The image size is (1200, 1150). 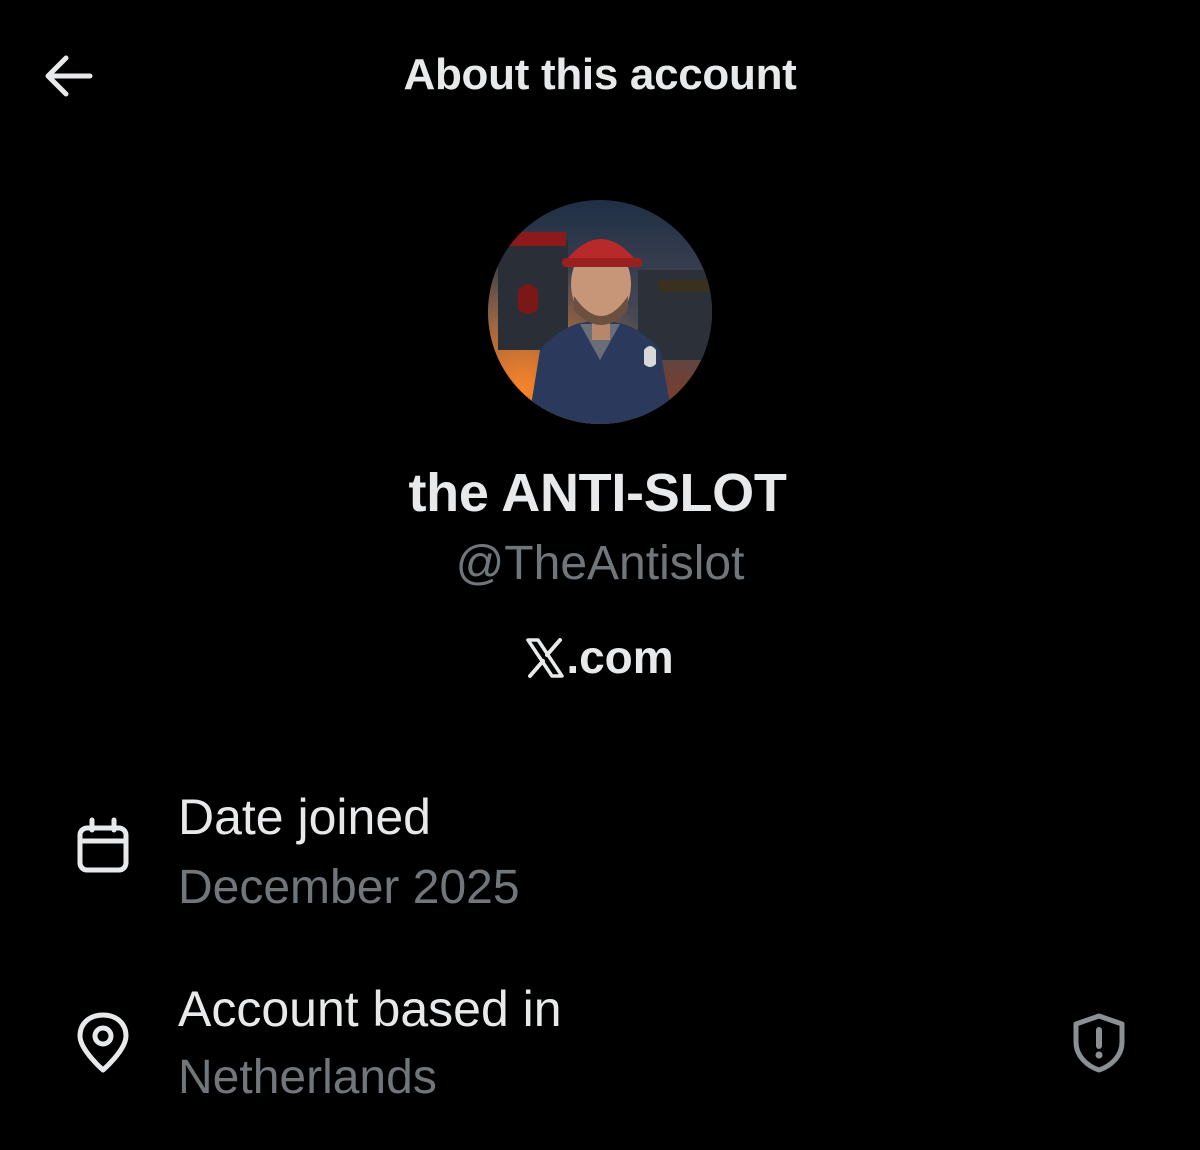 I want to click on calendar-icon, so click(x=103, y=845).